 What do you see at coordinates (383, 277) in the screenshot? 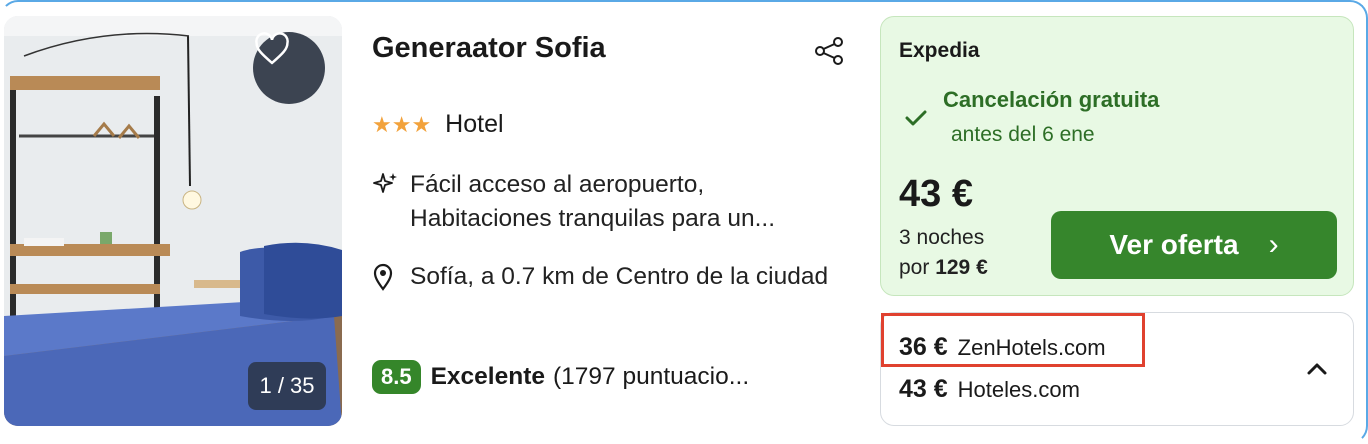
I see `map-pin-icon` at bounding box center [383, 277].